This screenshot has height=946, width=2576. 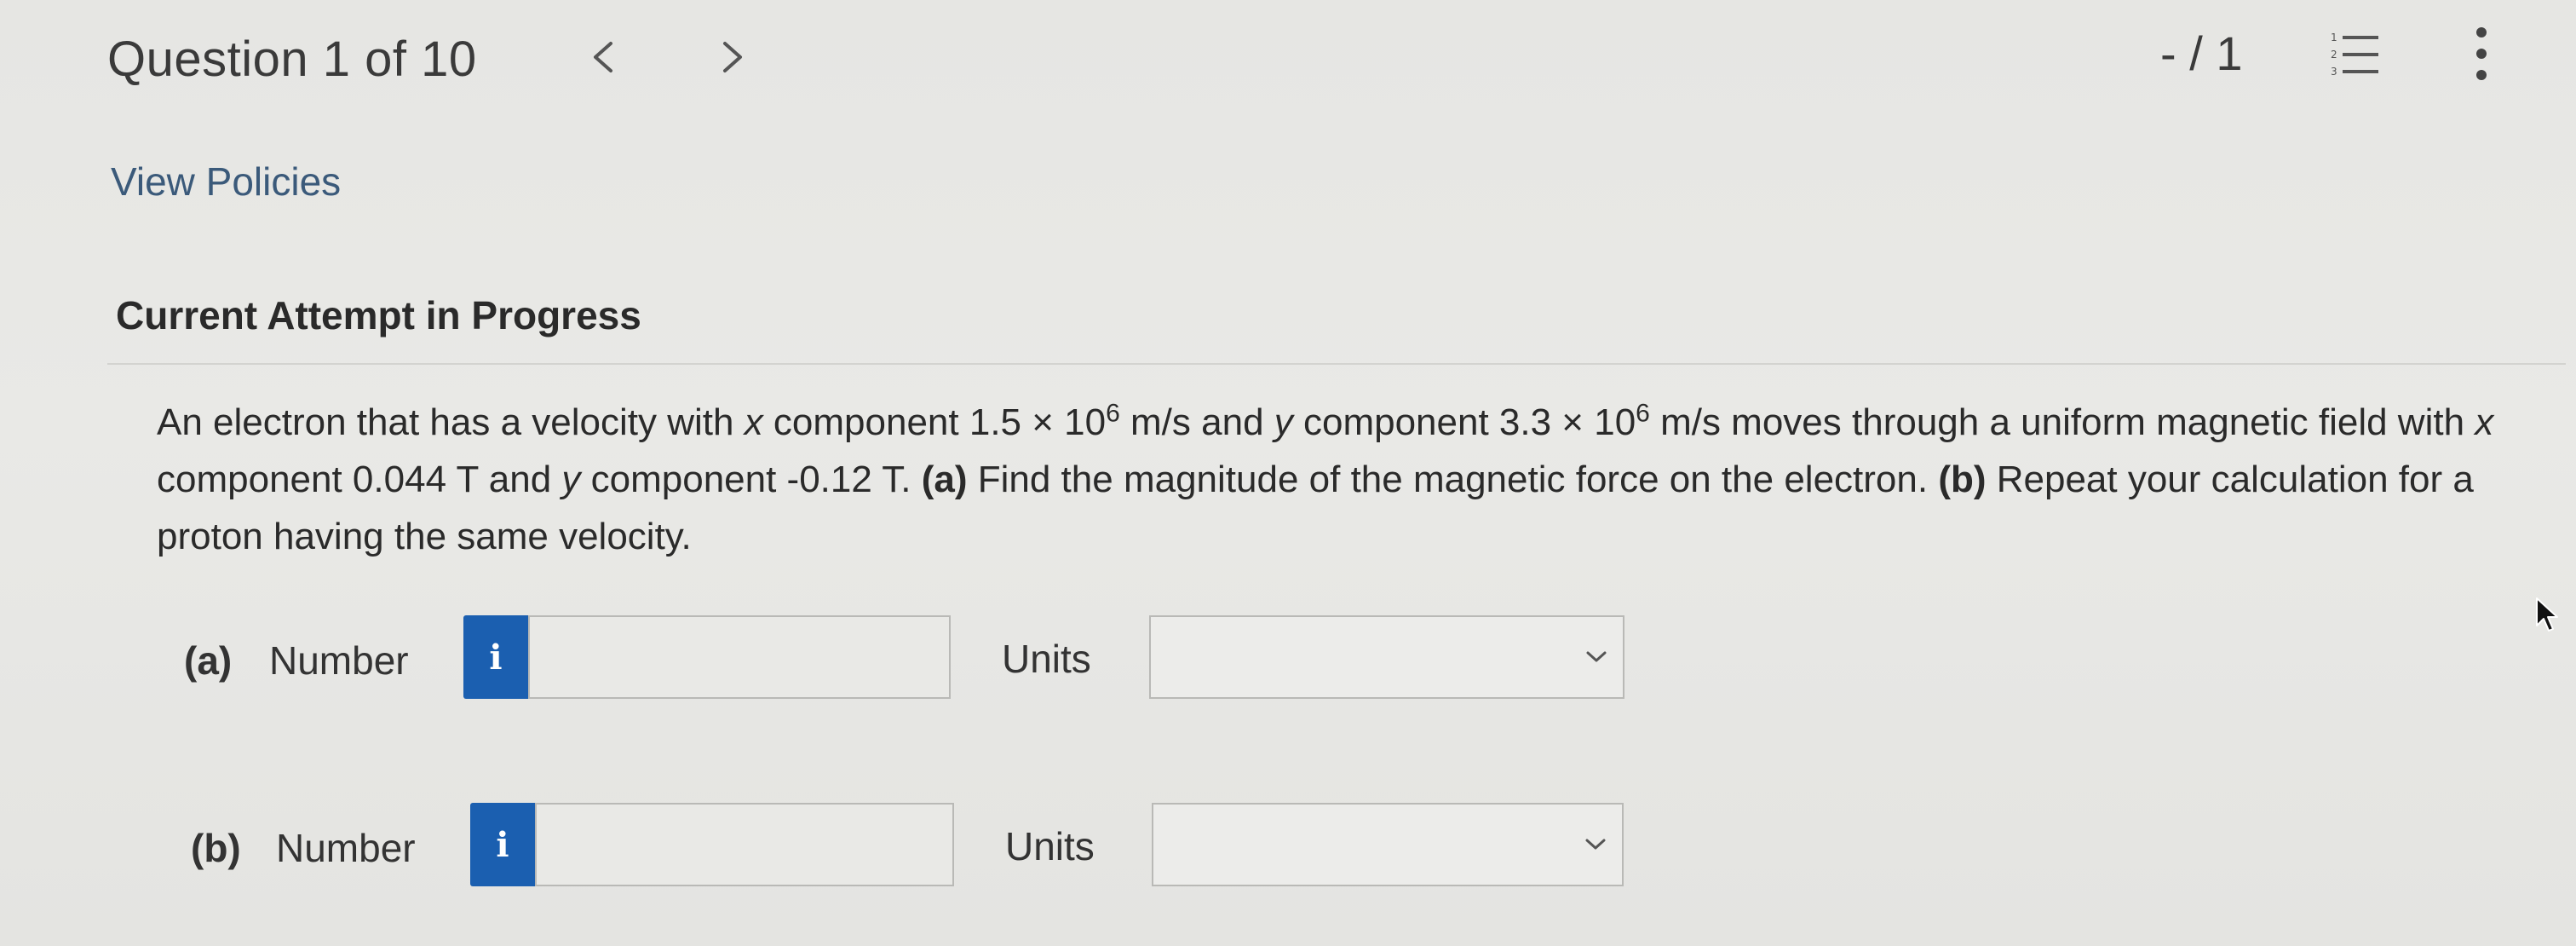 I want to click on number-input-a, so click(x=740, y=657).